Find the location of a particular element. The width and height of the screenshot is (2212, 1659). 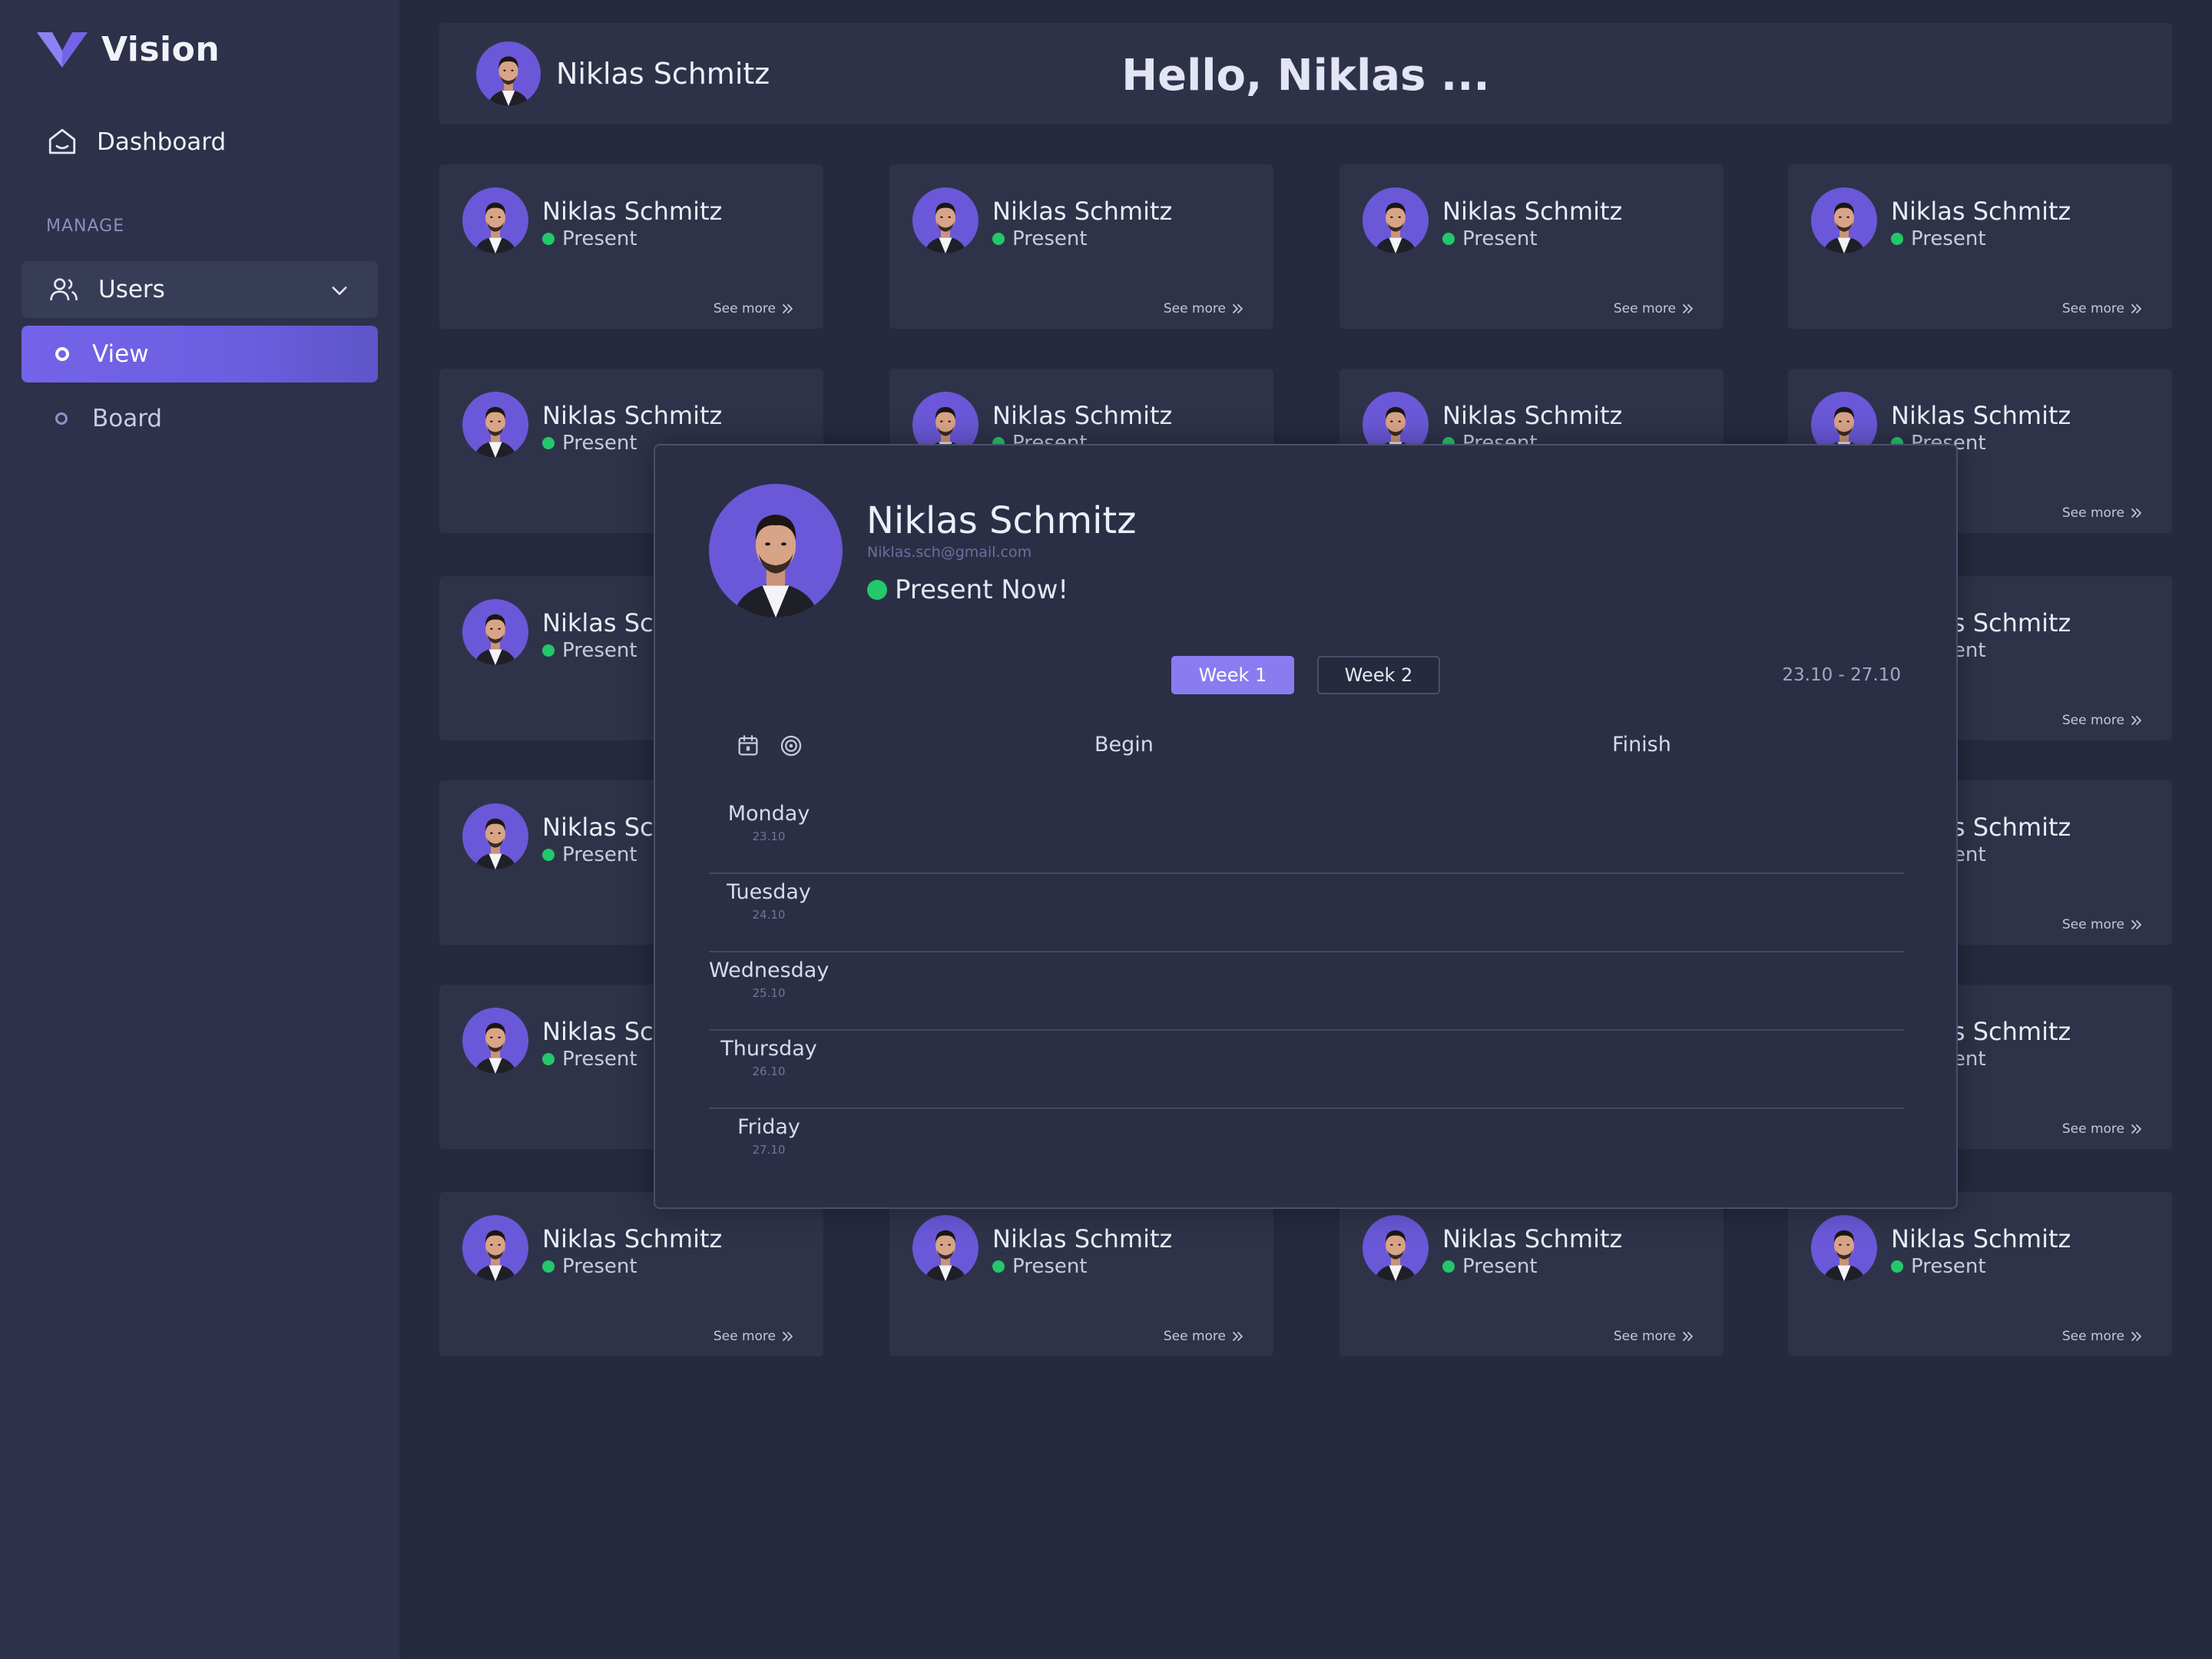

chevron-down-icon is located at coordinates (340, 290).